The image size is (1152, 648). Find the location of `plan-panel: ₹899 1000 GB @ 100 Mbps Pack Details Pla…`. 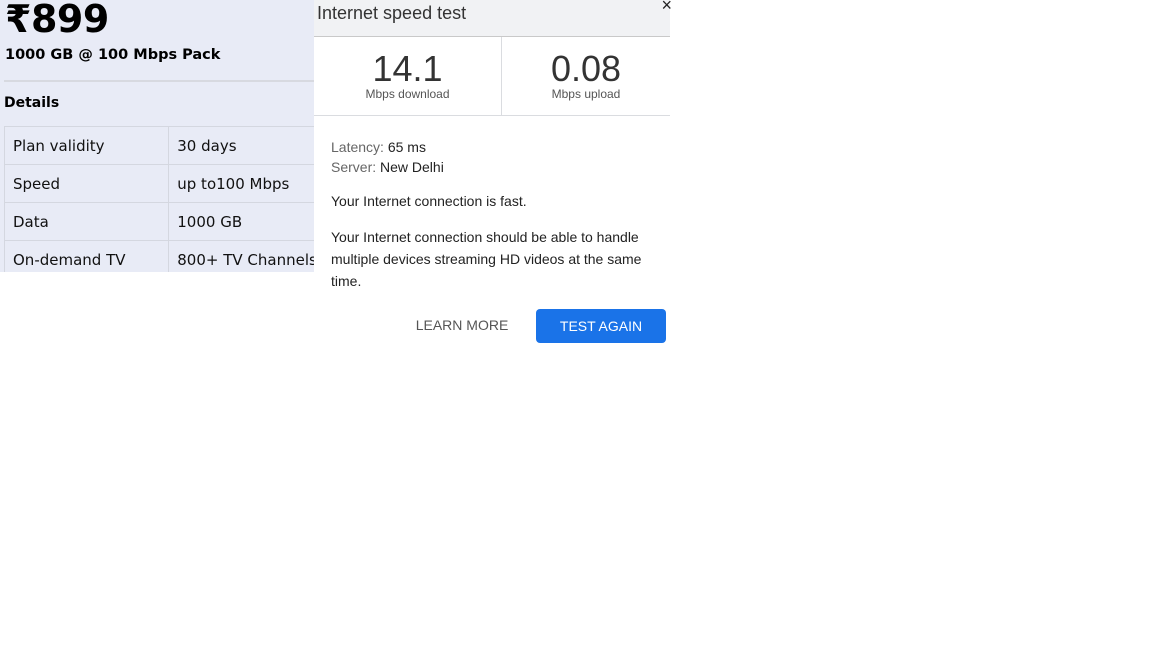

plan-panel: ₹899 1000 GB @ 100 Mbps Pack Details Pla… is located at coordinates (157, 136).